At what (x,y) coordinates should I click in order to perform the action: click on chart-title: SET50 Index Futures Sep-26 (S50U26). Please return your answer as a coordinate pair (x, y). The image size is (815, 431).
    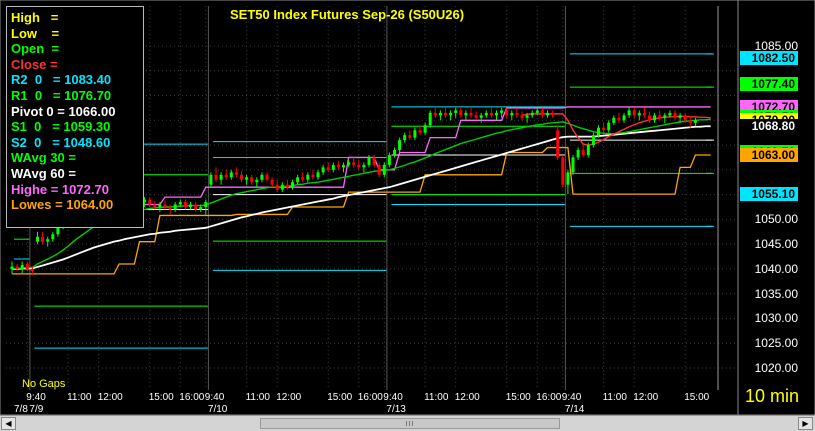
    Looking at the image, I should click on (347, 14).